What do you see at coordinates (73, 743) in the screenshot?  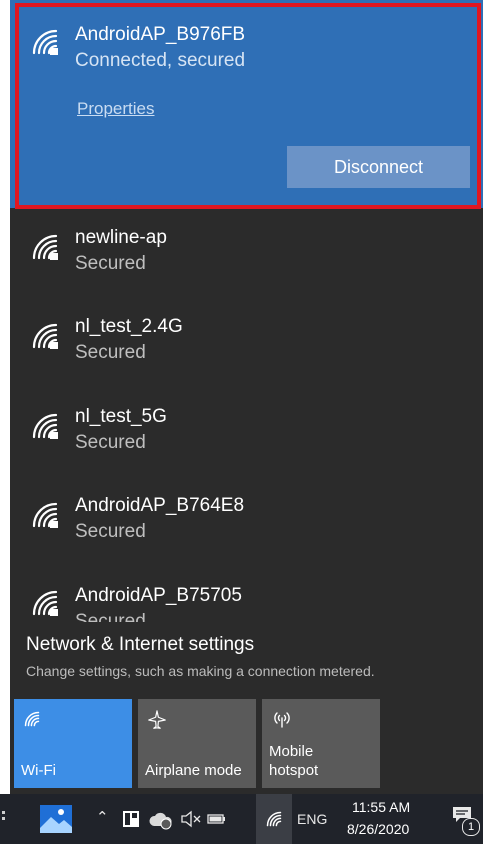 I see `wifi-toggle-tile: Wi-Fi` at bounding box center [73, 743].